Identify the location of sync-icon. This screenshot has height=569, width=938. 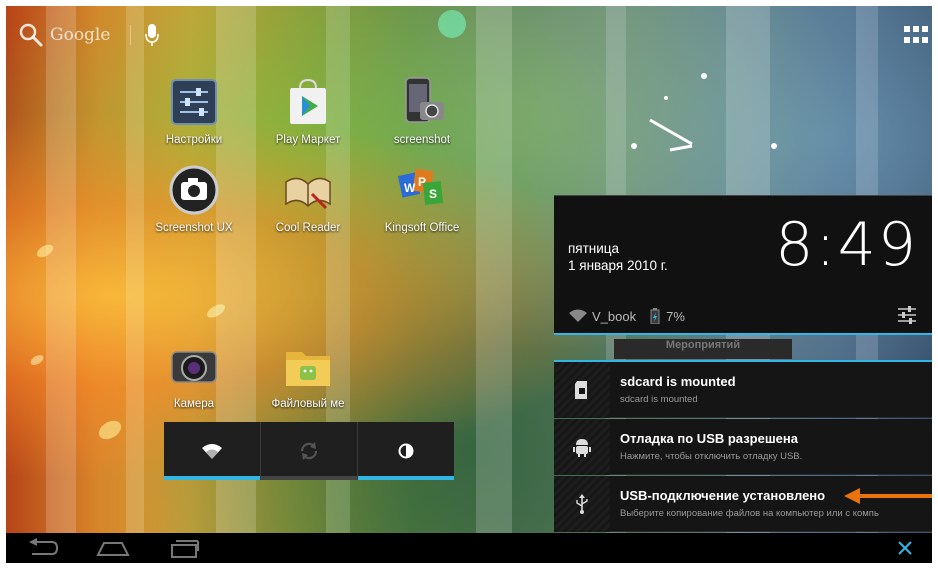
(309, 451).